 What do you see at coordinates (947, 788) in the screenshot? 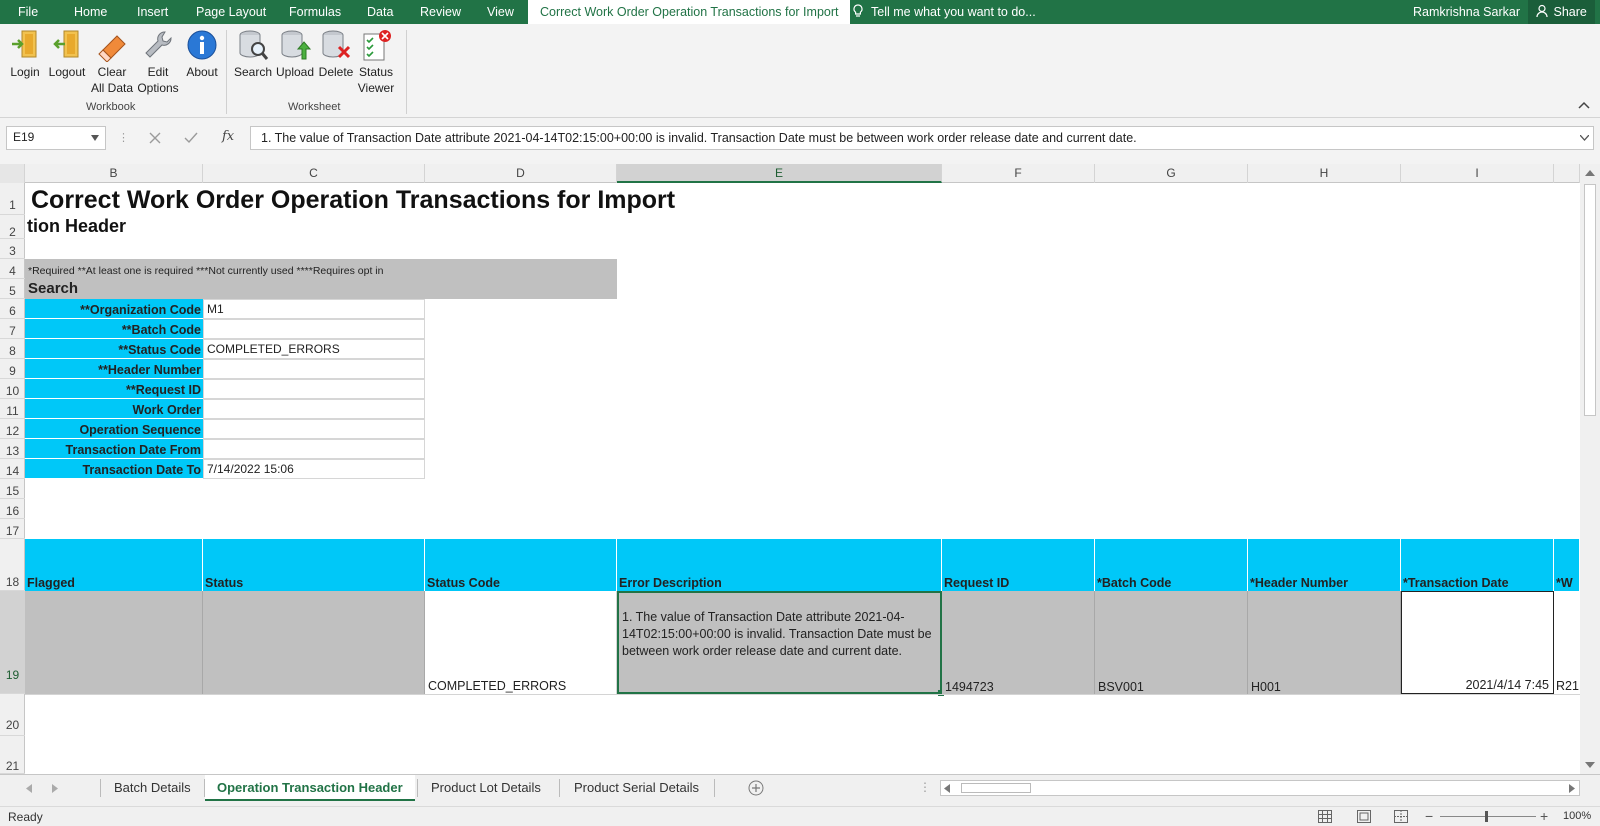
I see `scroll-left-icon` at bounding box center [947, 788].